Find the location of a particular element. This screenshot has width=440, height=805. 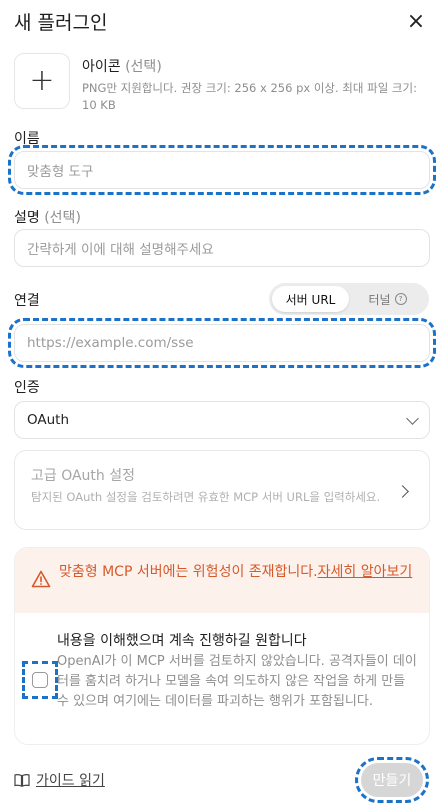

name-placeholder: 맞춤형 도구 is located at coordinates (60, 172).